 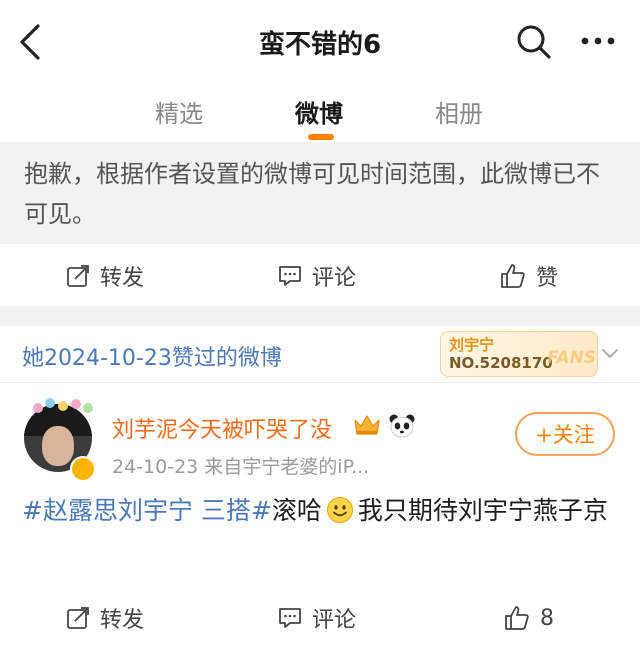 What do you see at coordinates (122, 620) in the screenshot?
I see `post-repost-label: 转发` at bounding box center [122, 620].